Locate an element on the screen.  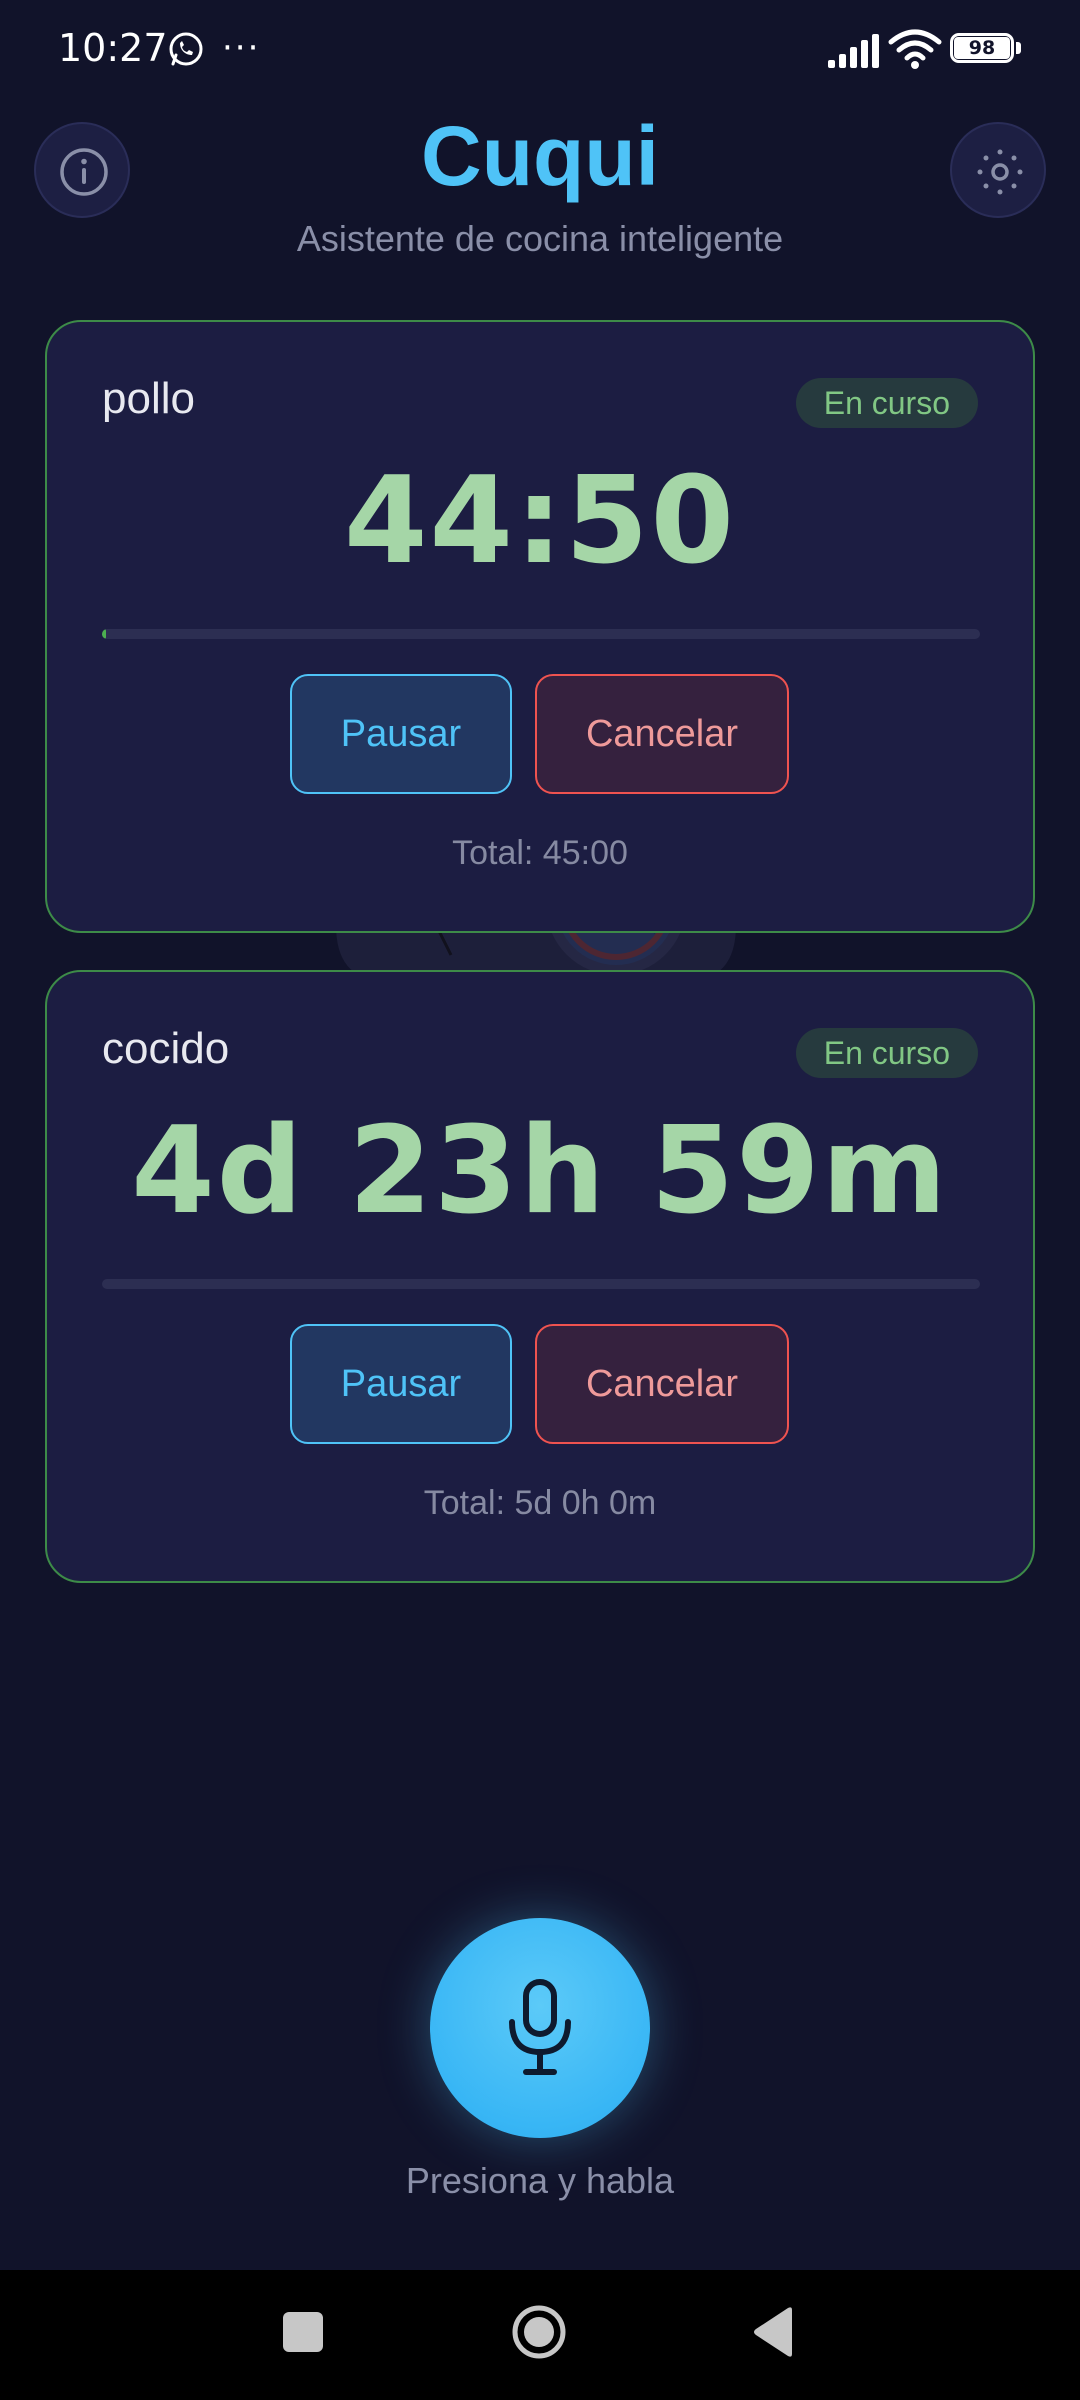
settings-button is located at coordinates (998, 170).